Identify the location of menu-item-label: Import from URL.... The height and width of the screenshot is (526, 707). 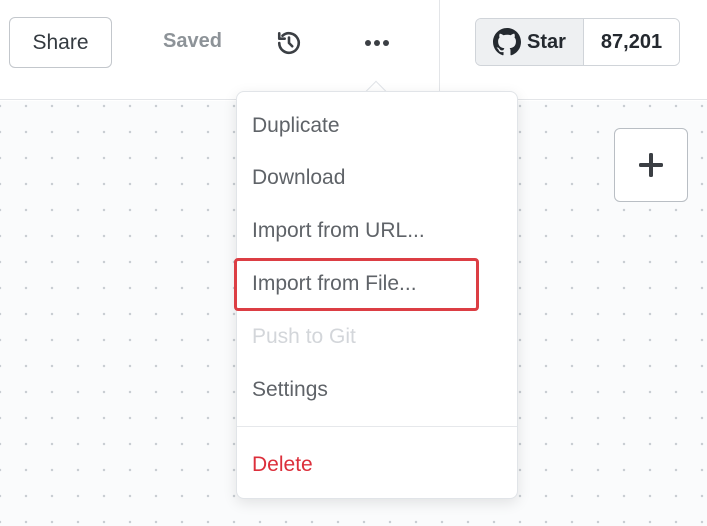
(338, 230).